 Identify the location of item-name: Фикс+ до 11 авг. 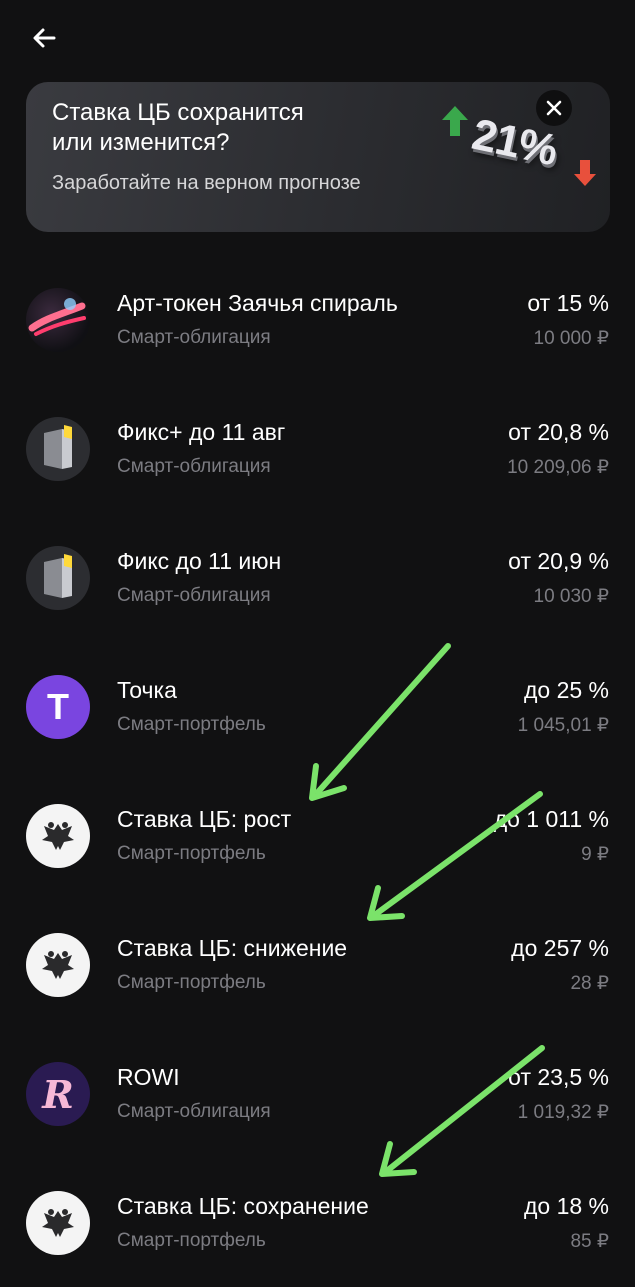
(201, 432).